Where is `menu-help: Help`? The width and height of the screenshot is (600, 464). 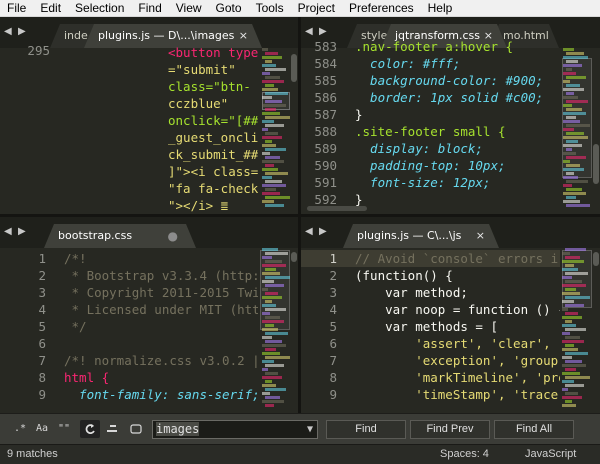
menu-help: Help is located at coordinates (440, 8).